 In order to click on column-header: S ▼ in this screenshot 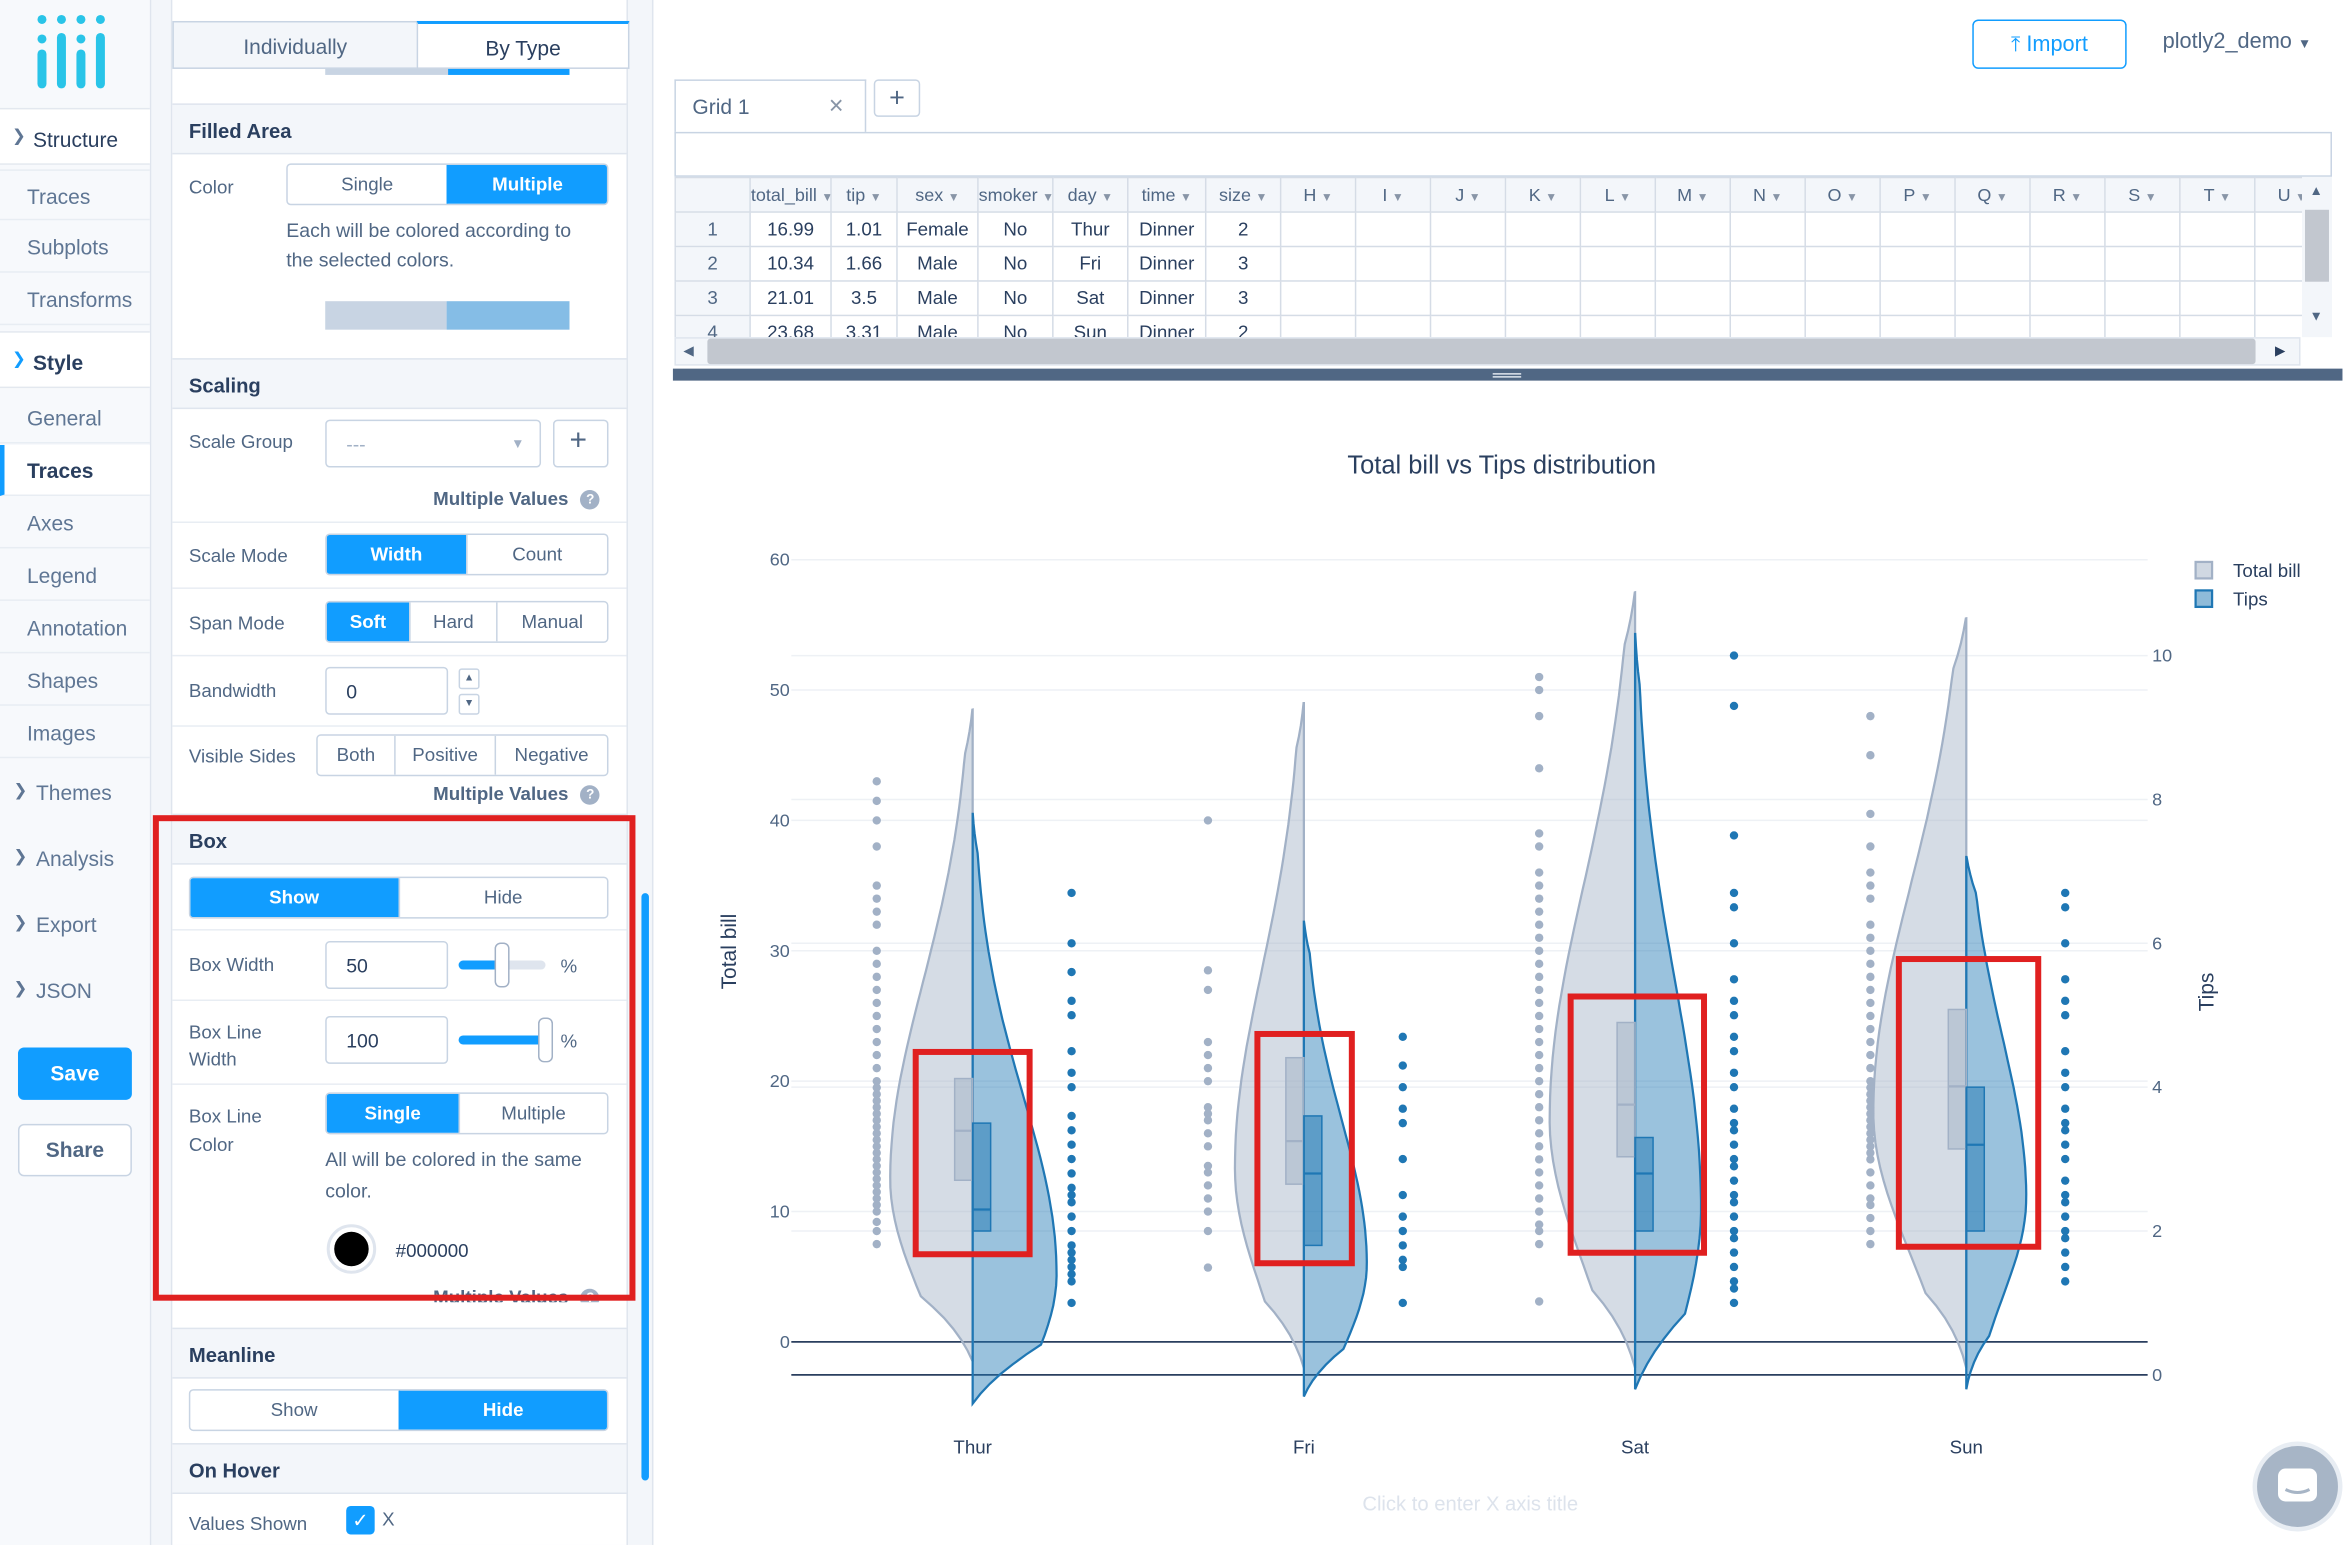, I will do `click(2142, 194)`.